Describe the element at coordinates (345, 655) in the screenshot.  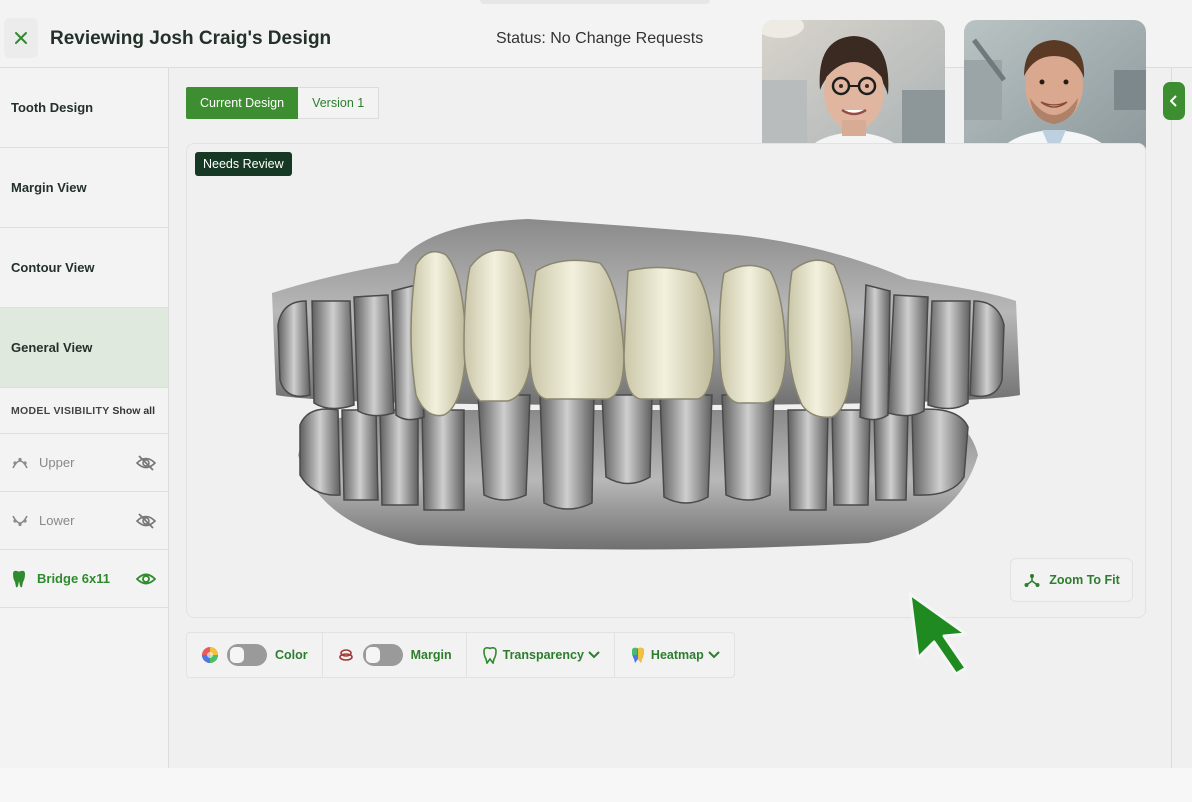
I see `margin-icon` at that location.